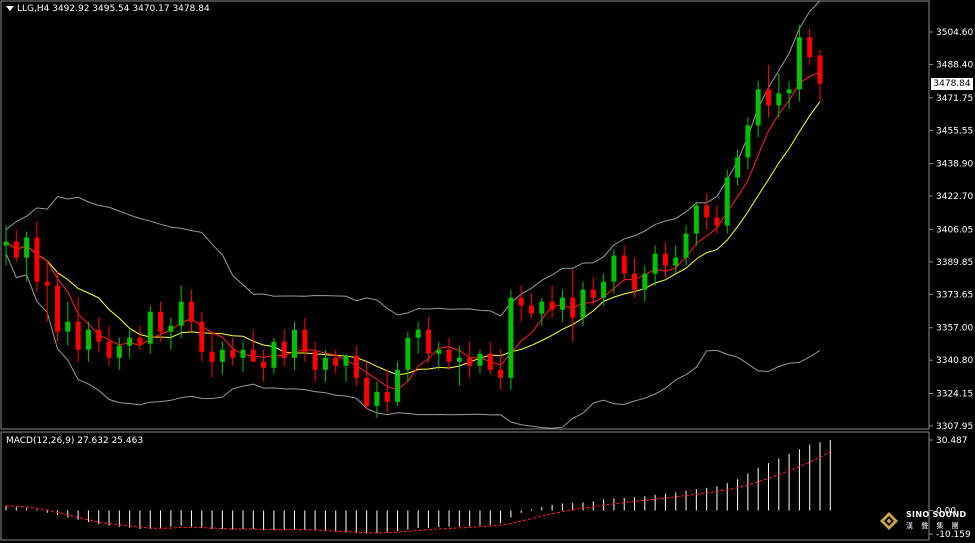 This screenshot has width=975, height=543. What do you see at coordinates (954, 131) in the screenshot?
I see `price-tick-label: 3455.55` at bounding box center [954, 131].